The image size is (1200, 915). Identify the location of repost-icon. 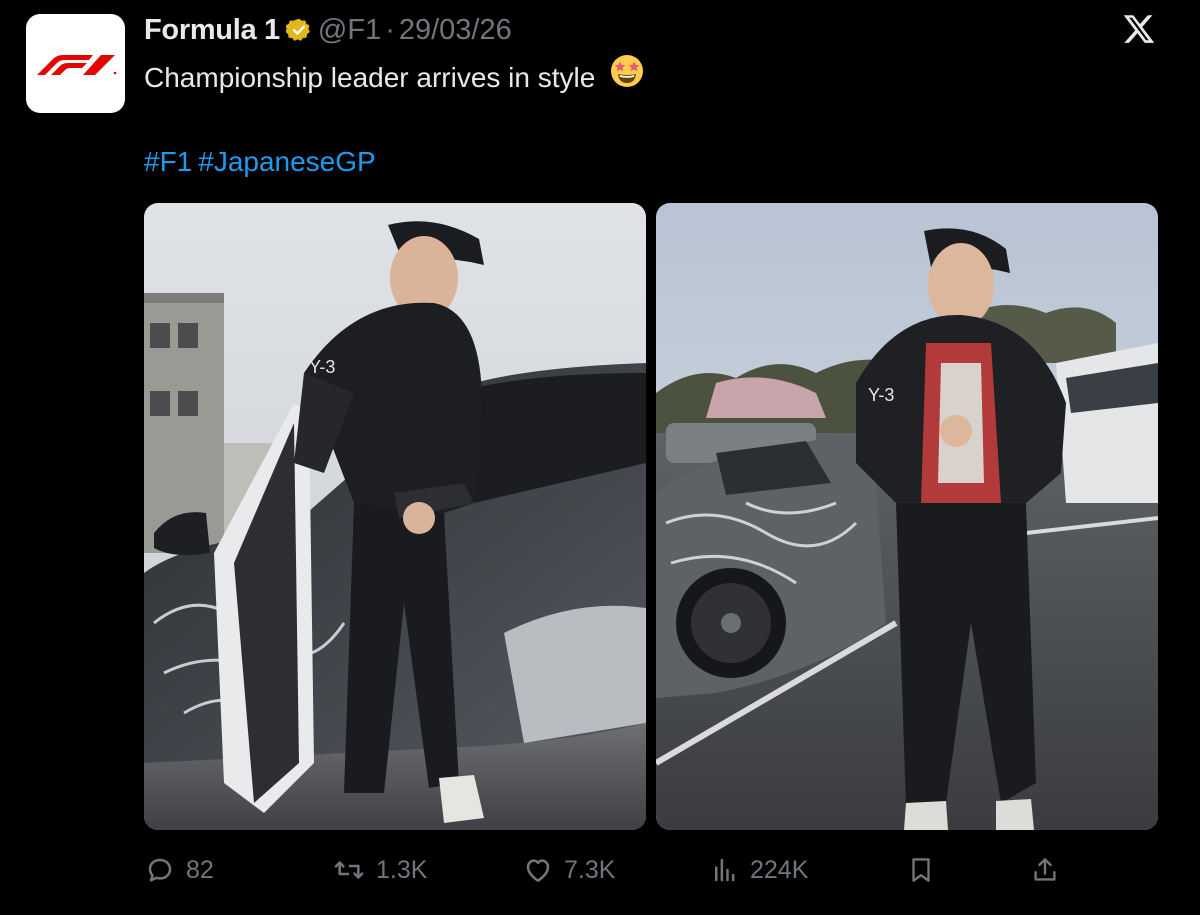
(349, 870).